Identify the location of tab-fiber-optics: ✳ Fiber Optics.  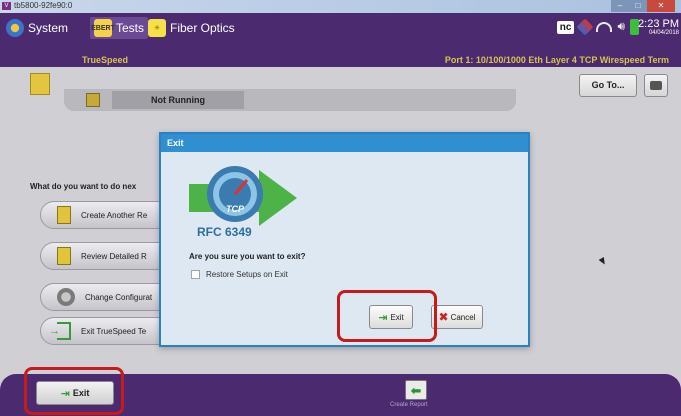
(191, 28).